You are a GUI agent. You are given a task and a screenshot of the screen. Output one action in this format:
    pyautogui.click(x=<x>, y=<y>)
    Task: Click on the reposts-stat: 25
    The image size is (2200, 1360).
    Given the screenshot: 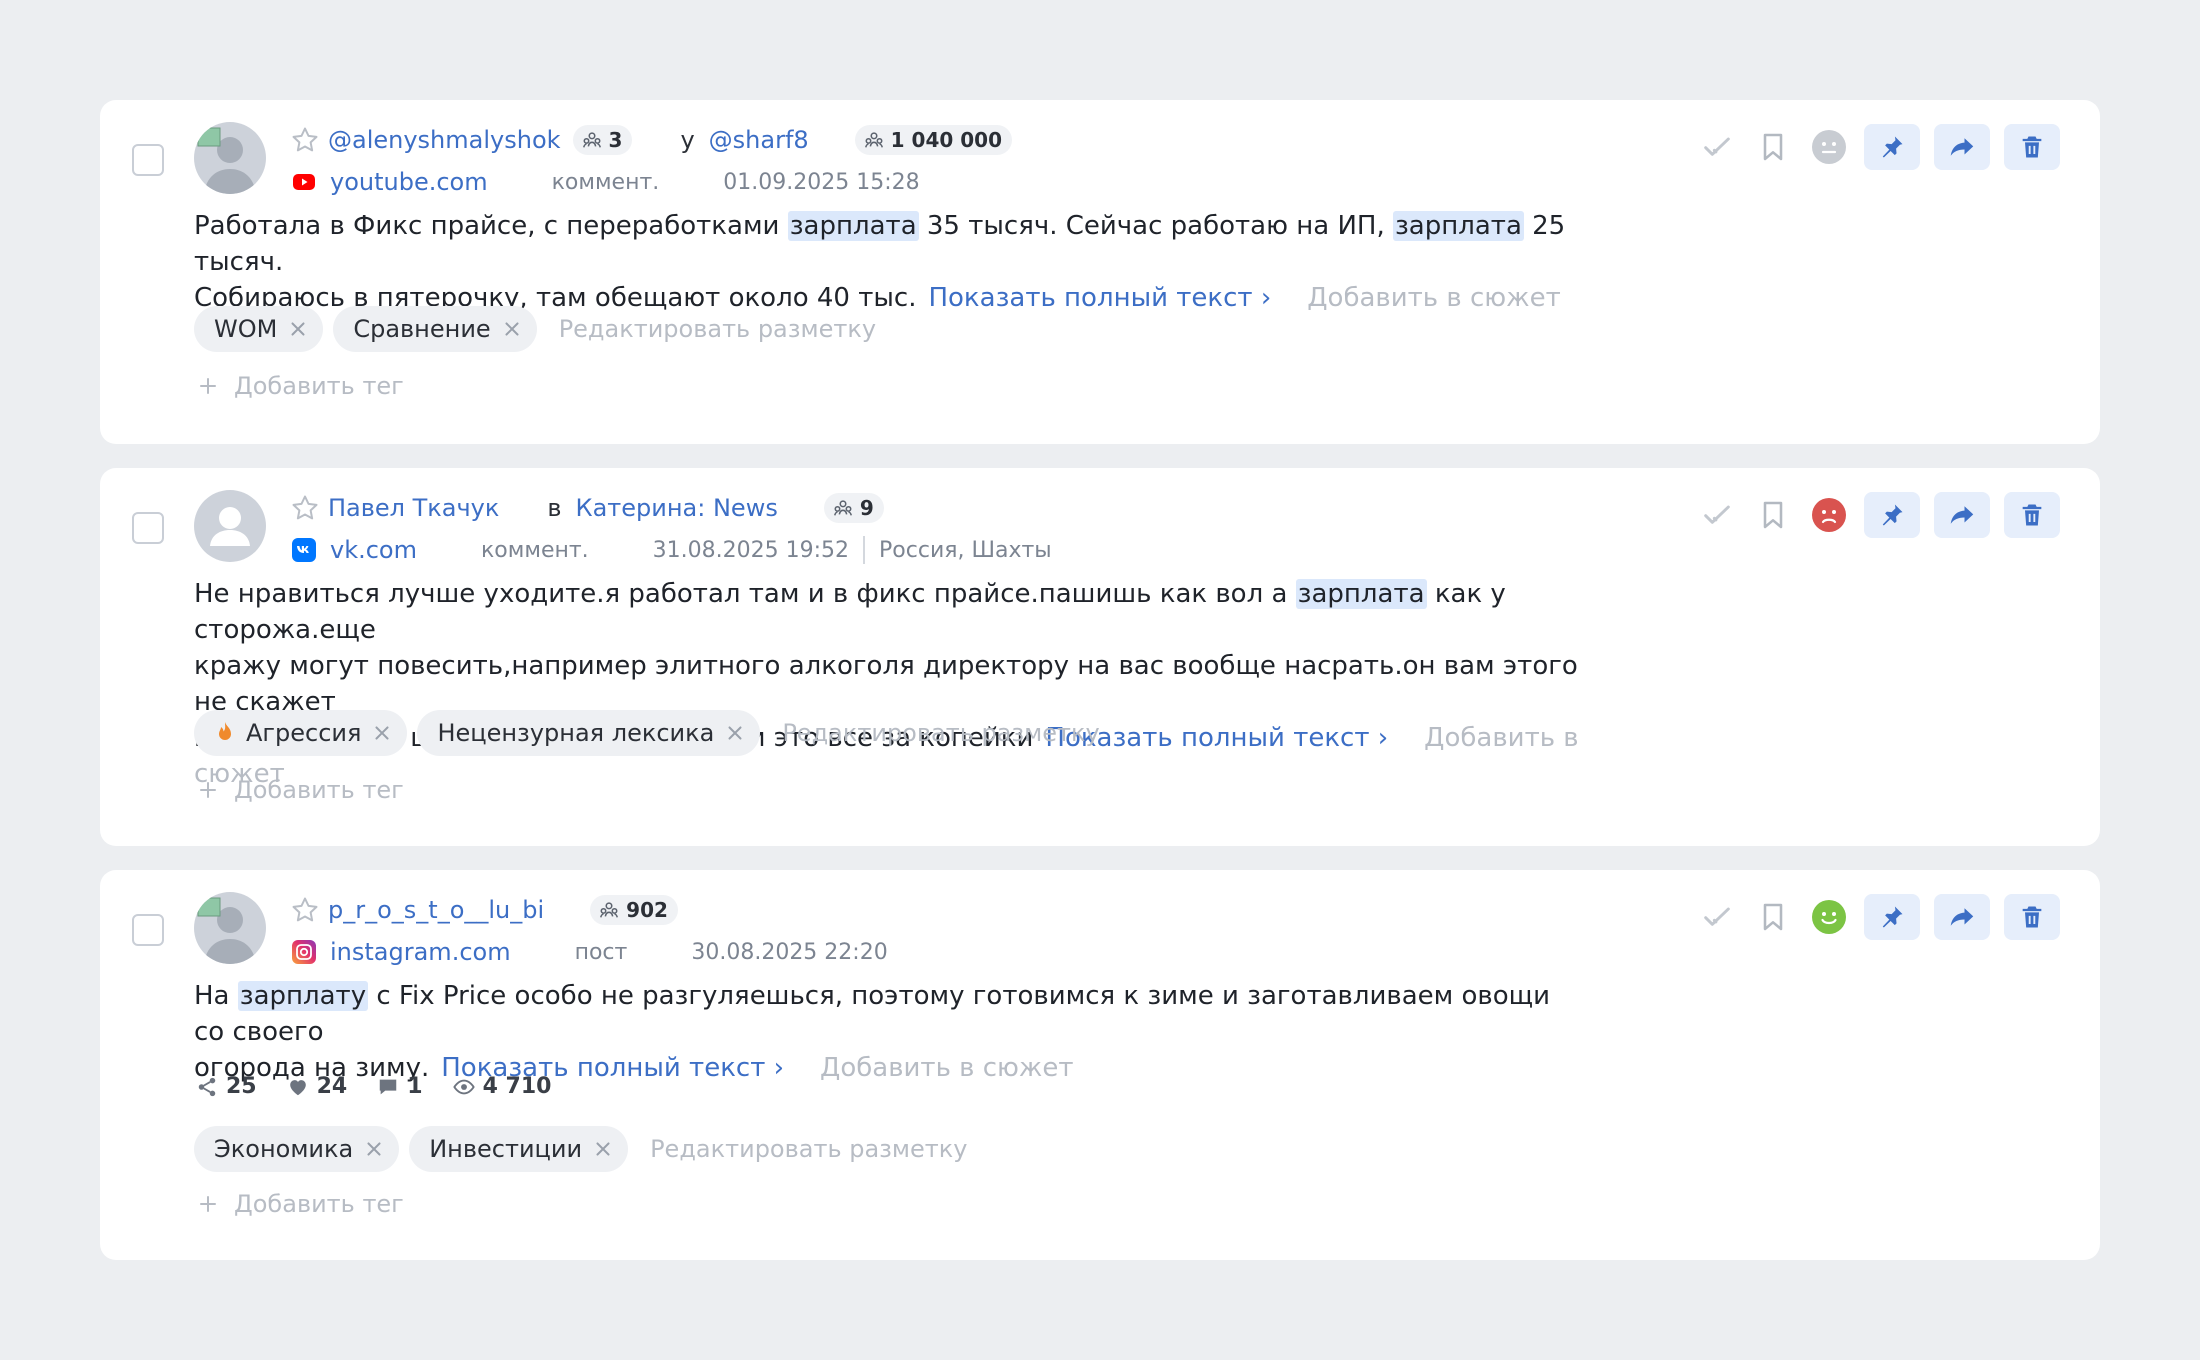 What is the action you would take?
    pyautogui.click(x=226, y=1086)
    